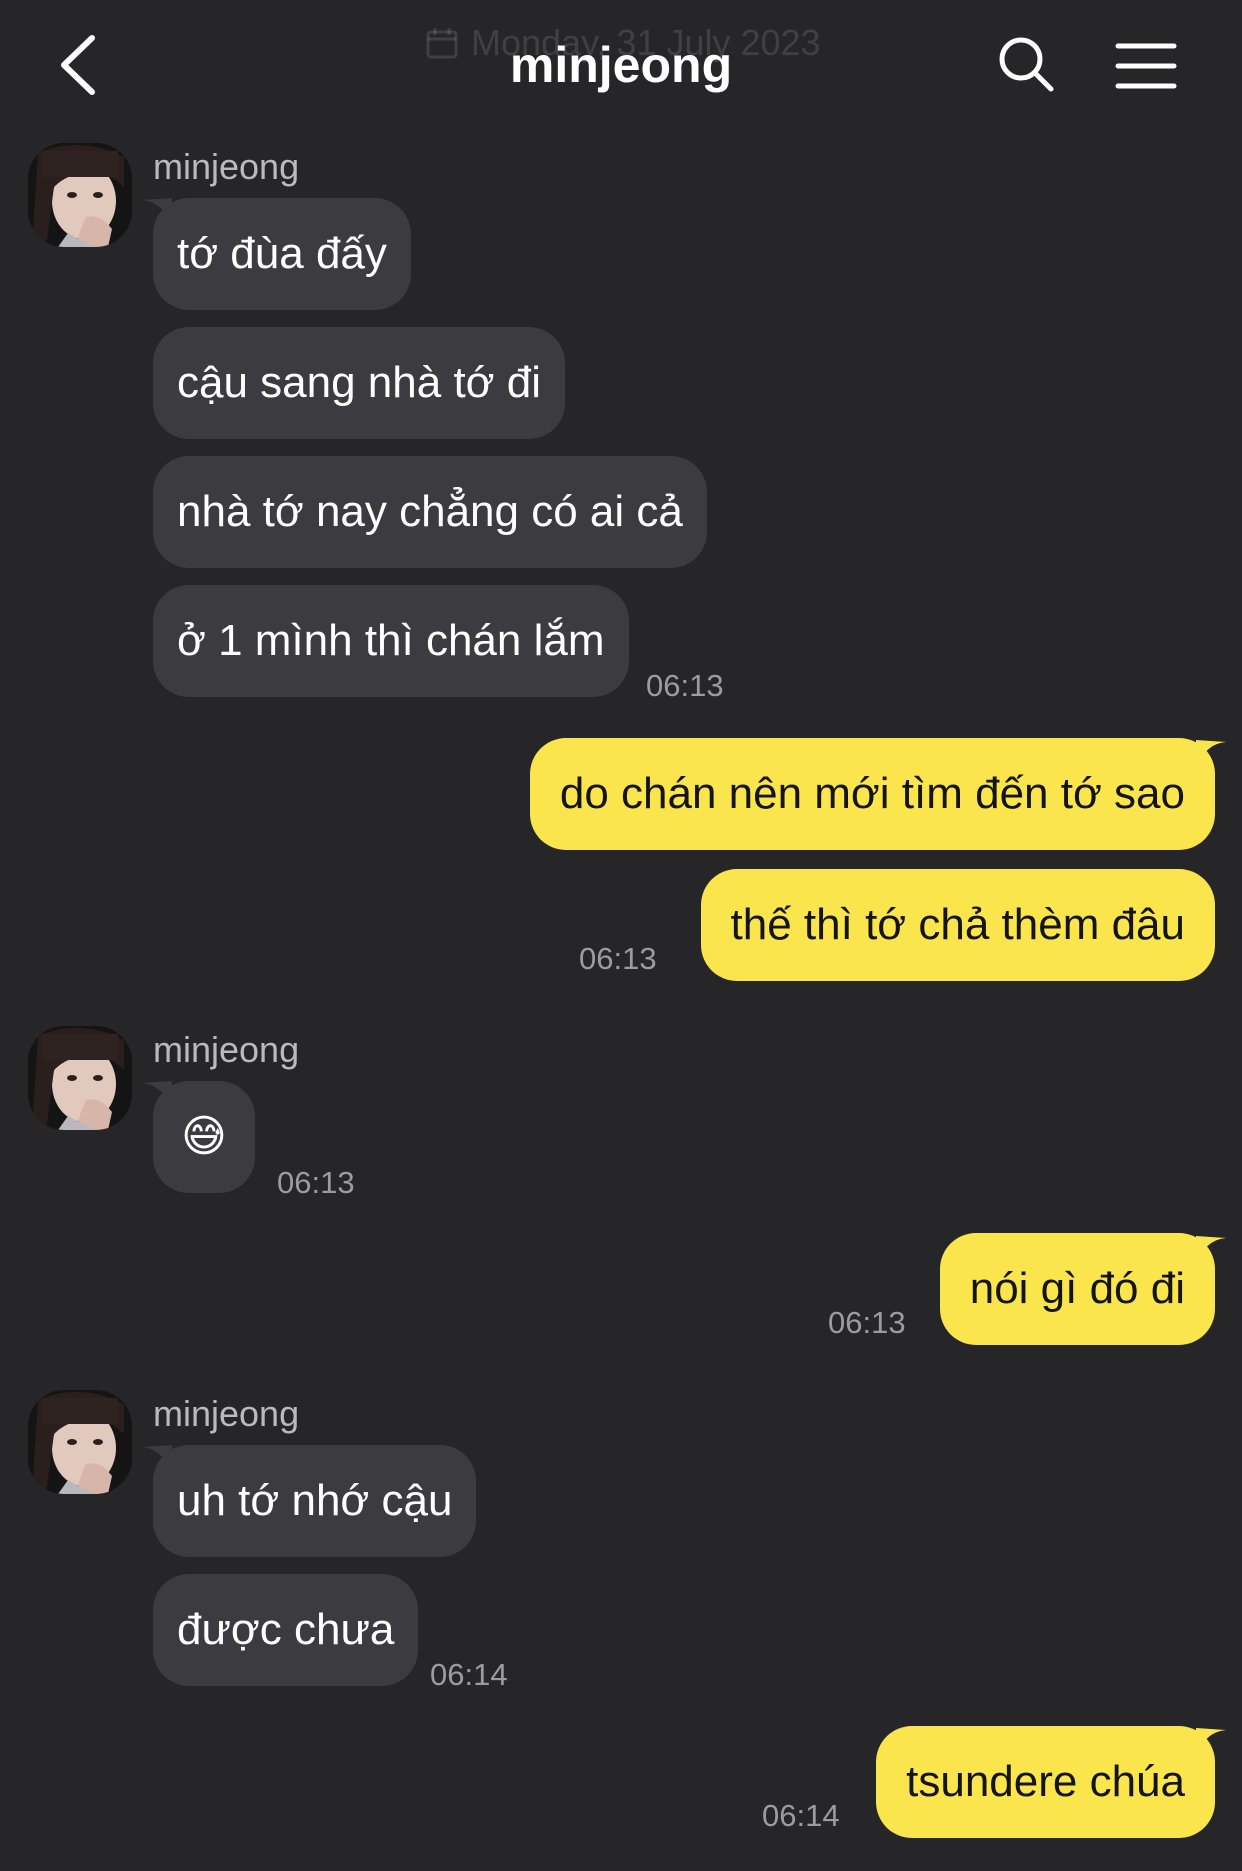 This screenshot has width=1242, height=1871. I want to click on search-button, so click(1026, 64).